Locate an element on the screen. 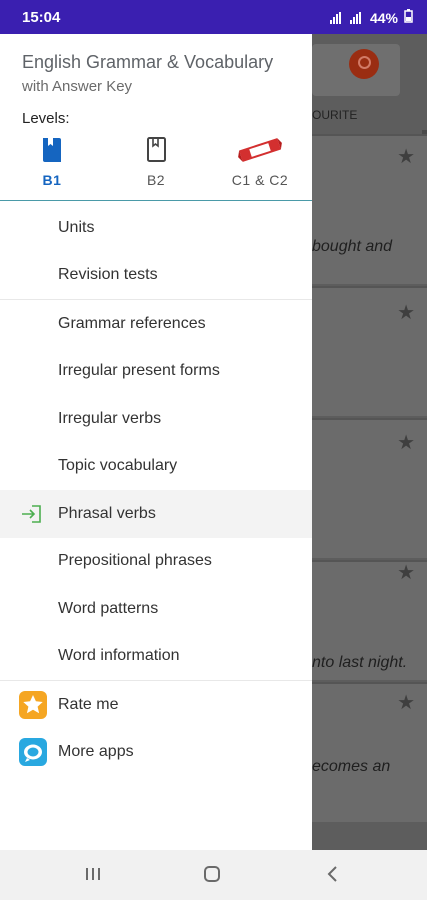  menu-item-revision-tests: Revision tests is located at coordinates (156, 276).